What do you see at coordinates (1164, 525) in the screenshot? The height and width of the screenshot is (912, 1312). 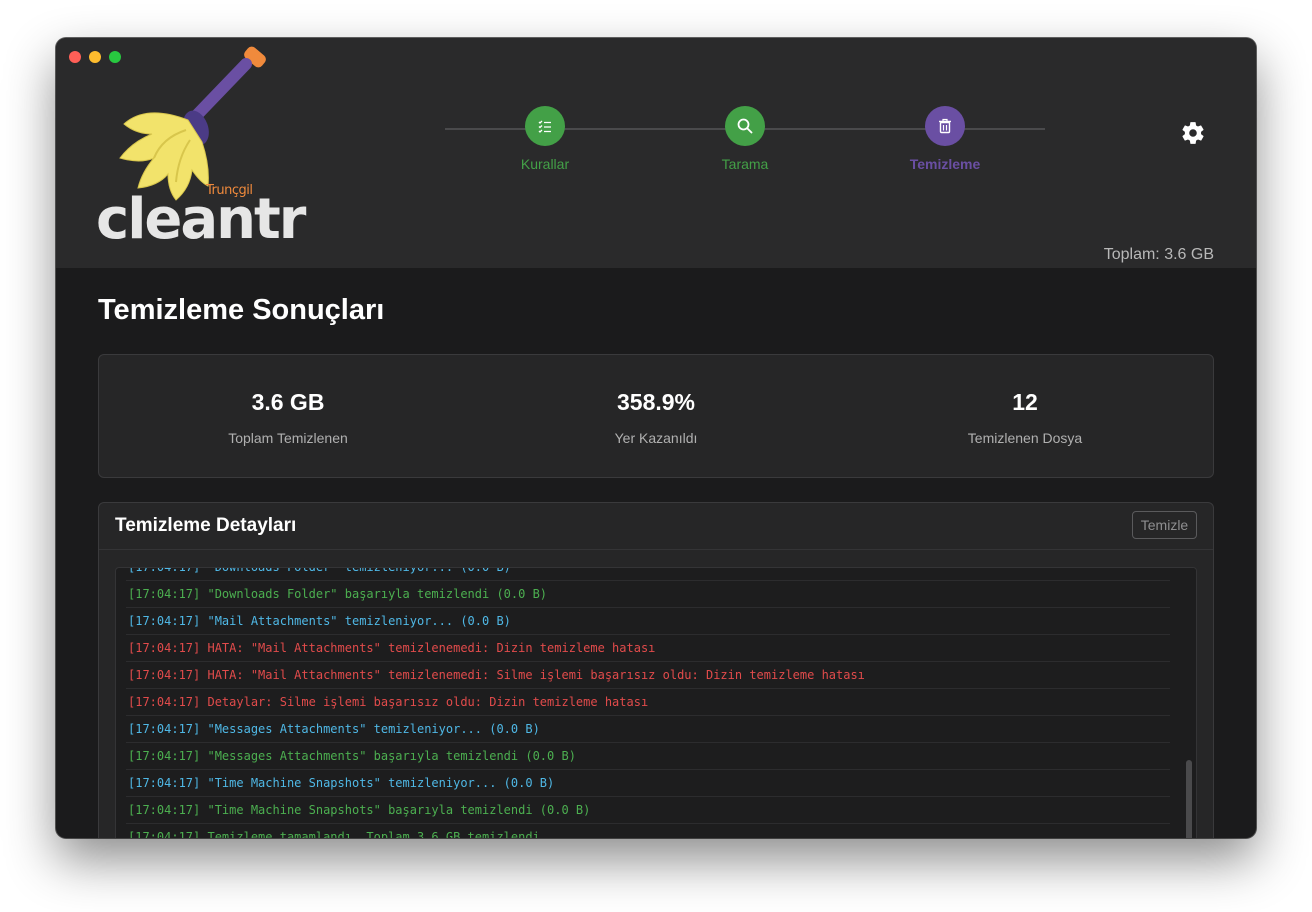 I see `clear-log-button: Temizle` at bounding box center [1164, 525].